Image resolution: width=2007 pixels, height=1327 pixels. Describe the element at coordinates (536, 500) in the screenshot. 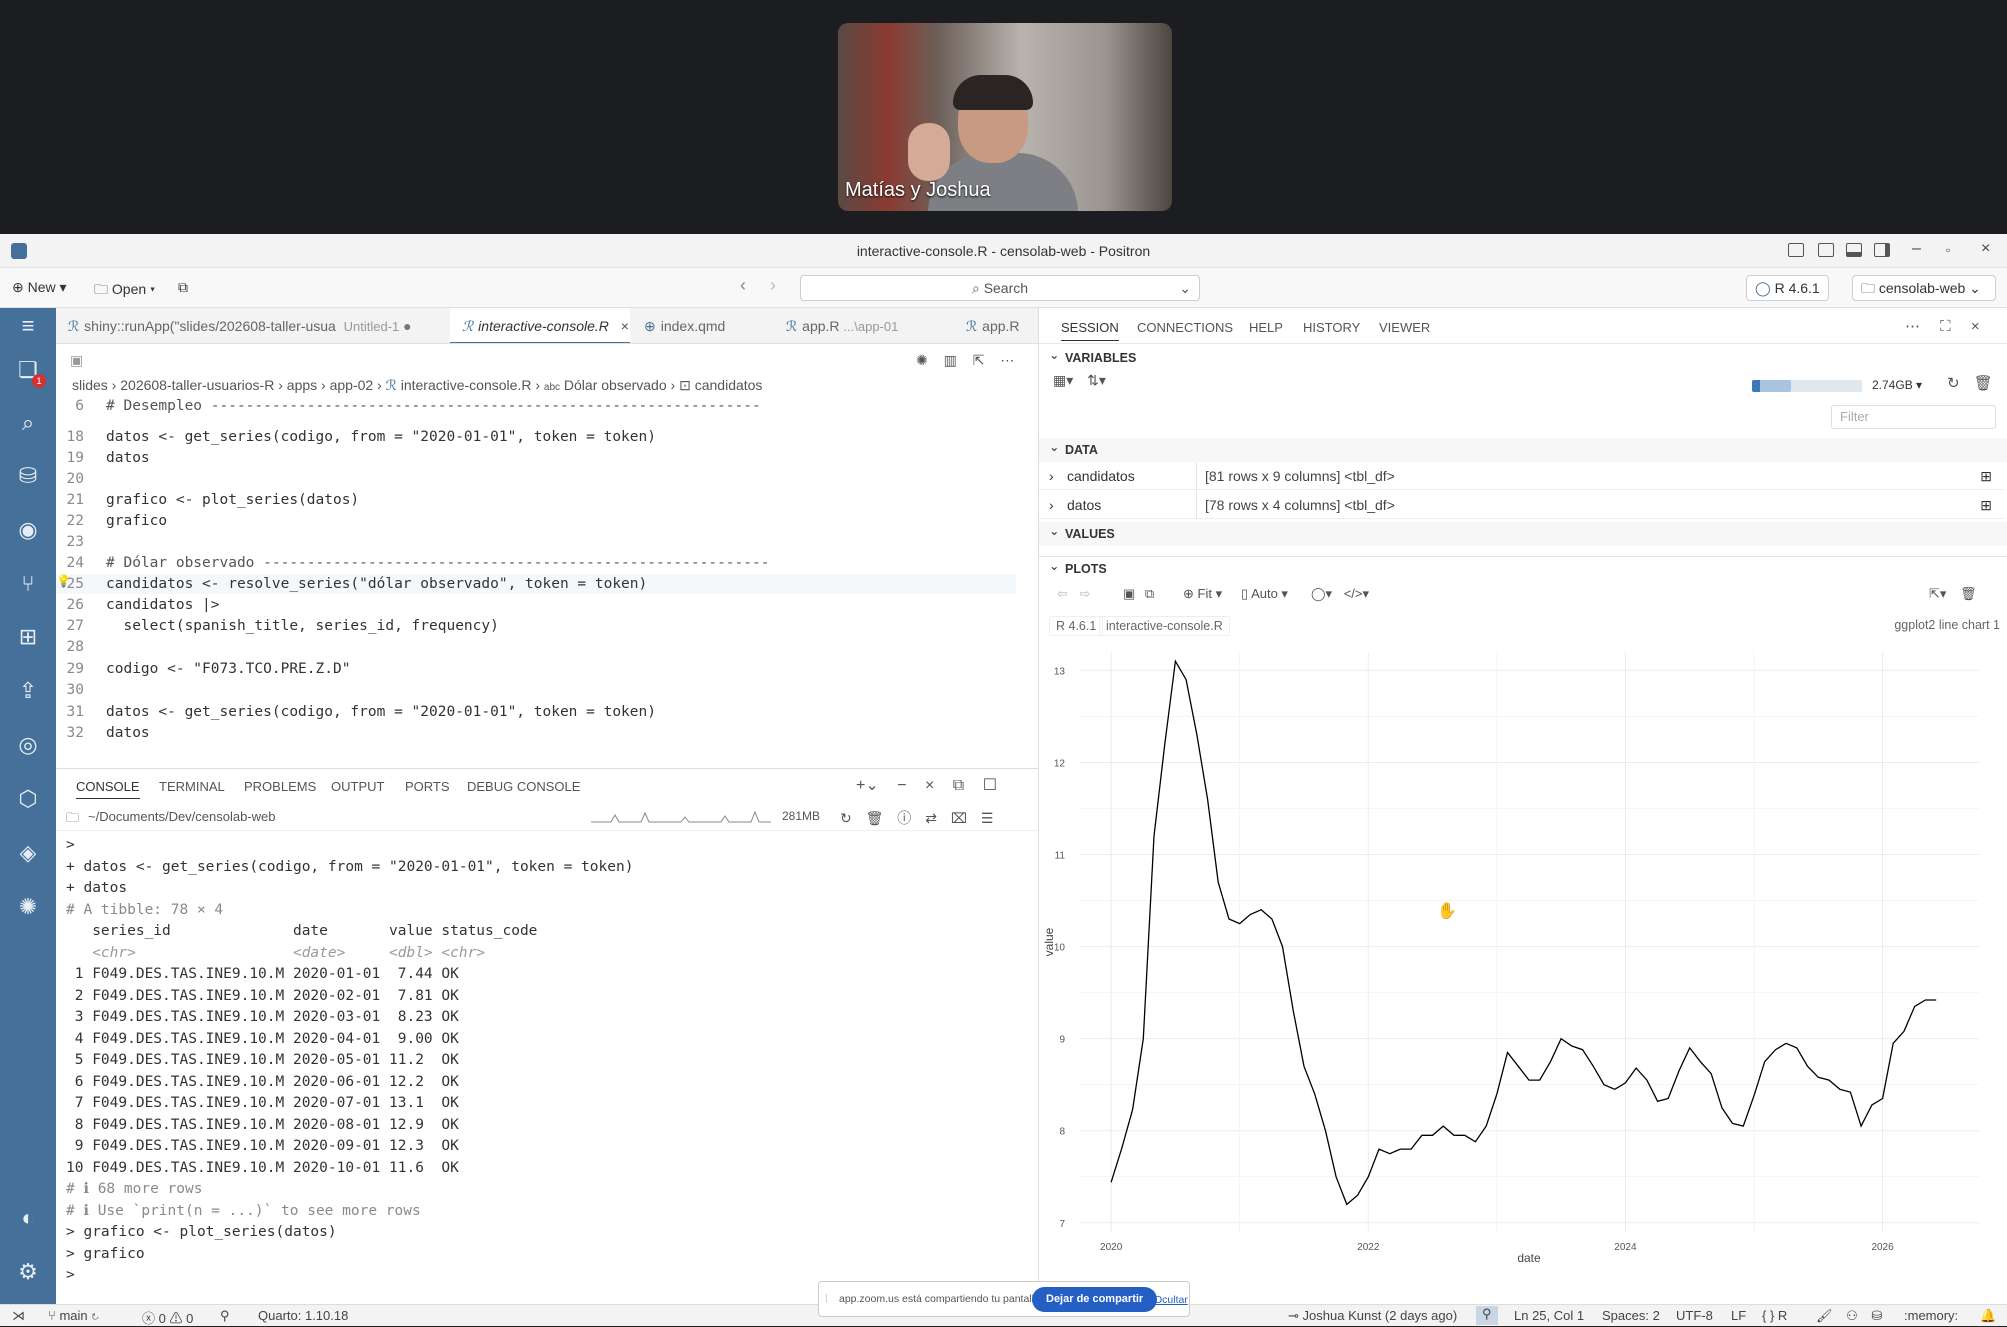

I see `code-line: 21 grafico <- plot_series(datos)` at that location.